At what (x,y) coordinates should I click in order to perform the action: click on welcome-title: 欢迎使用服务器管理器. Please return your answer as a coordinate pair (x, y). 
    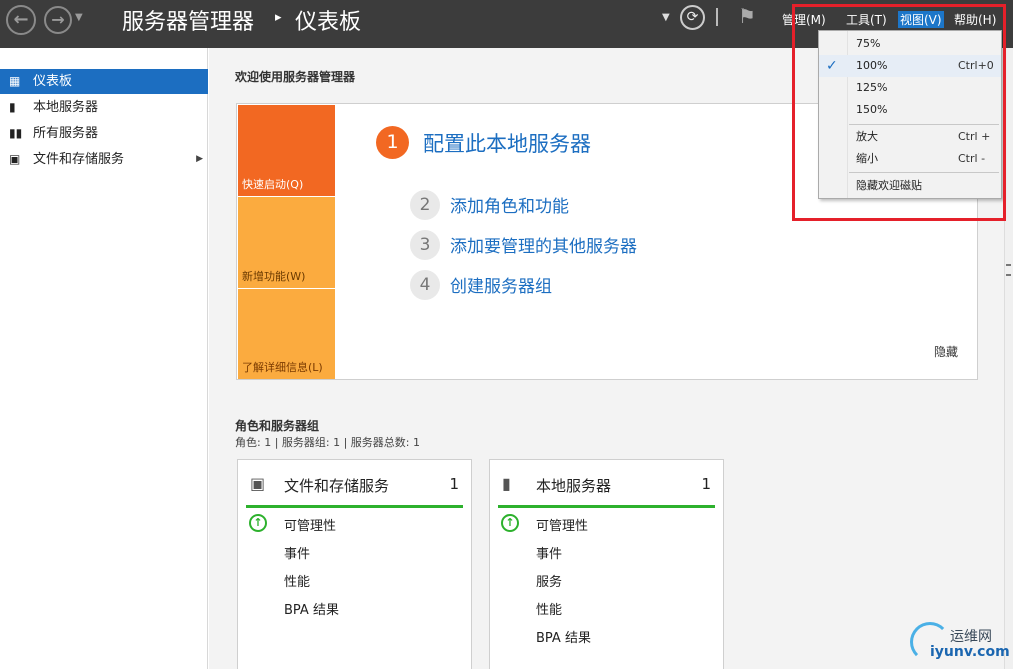
    Looking at the image, I should click on (295, 77).